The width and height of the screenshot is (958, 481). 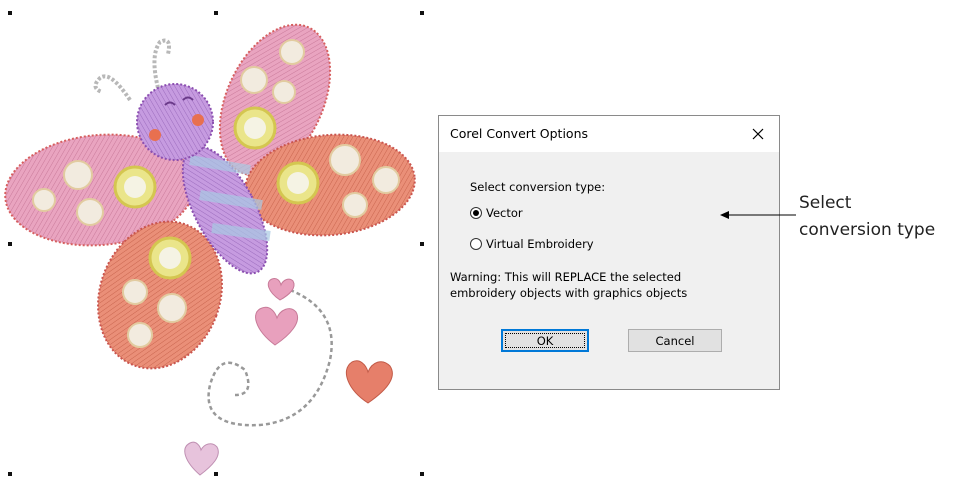 What do you see at coordinates (538, 187) in the screenshot?
I see `conversion-type-prompt: Select conversion type:` at bounding box center [538, 187].